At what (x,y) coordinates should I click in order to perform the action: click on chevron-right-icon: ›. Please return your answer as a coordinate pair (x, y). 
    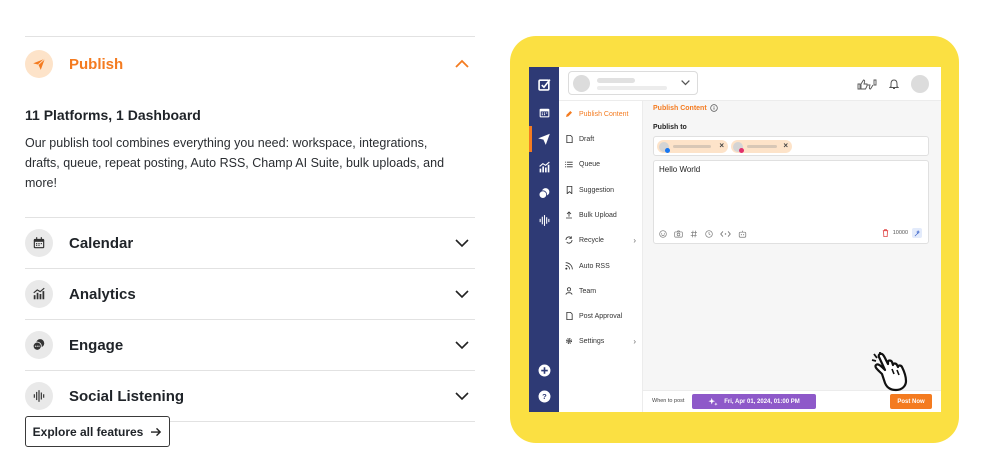
    Looking at the image, I should click on (634, 240).